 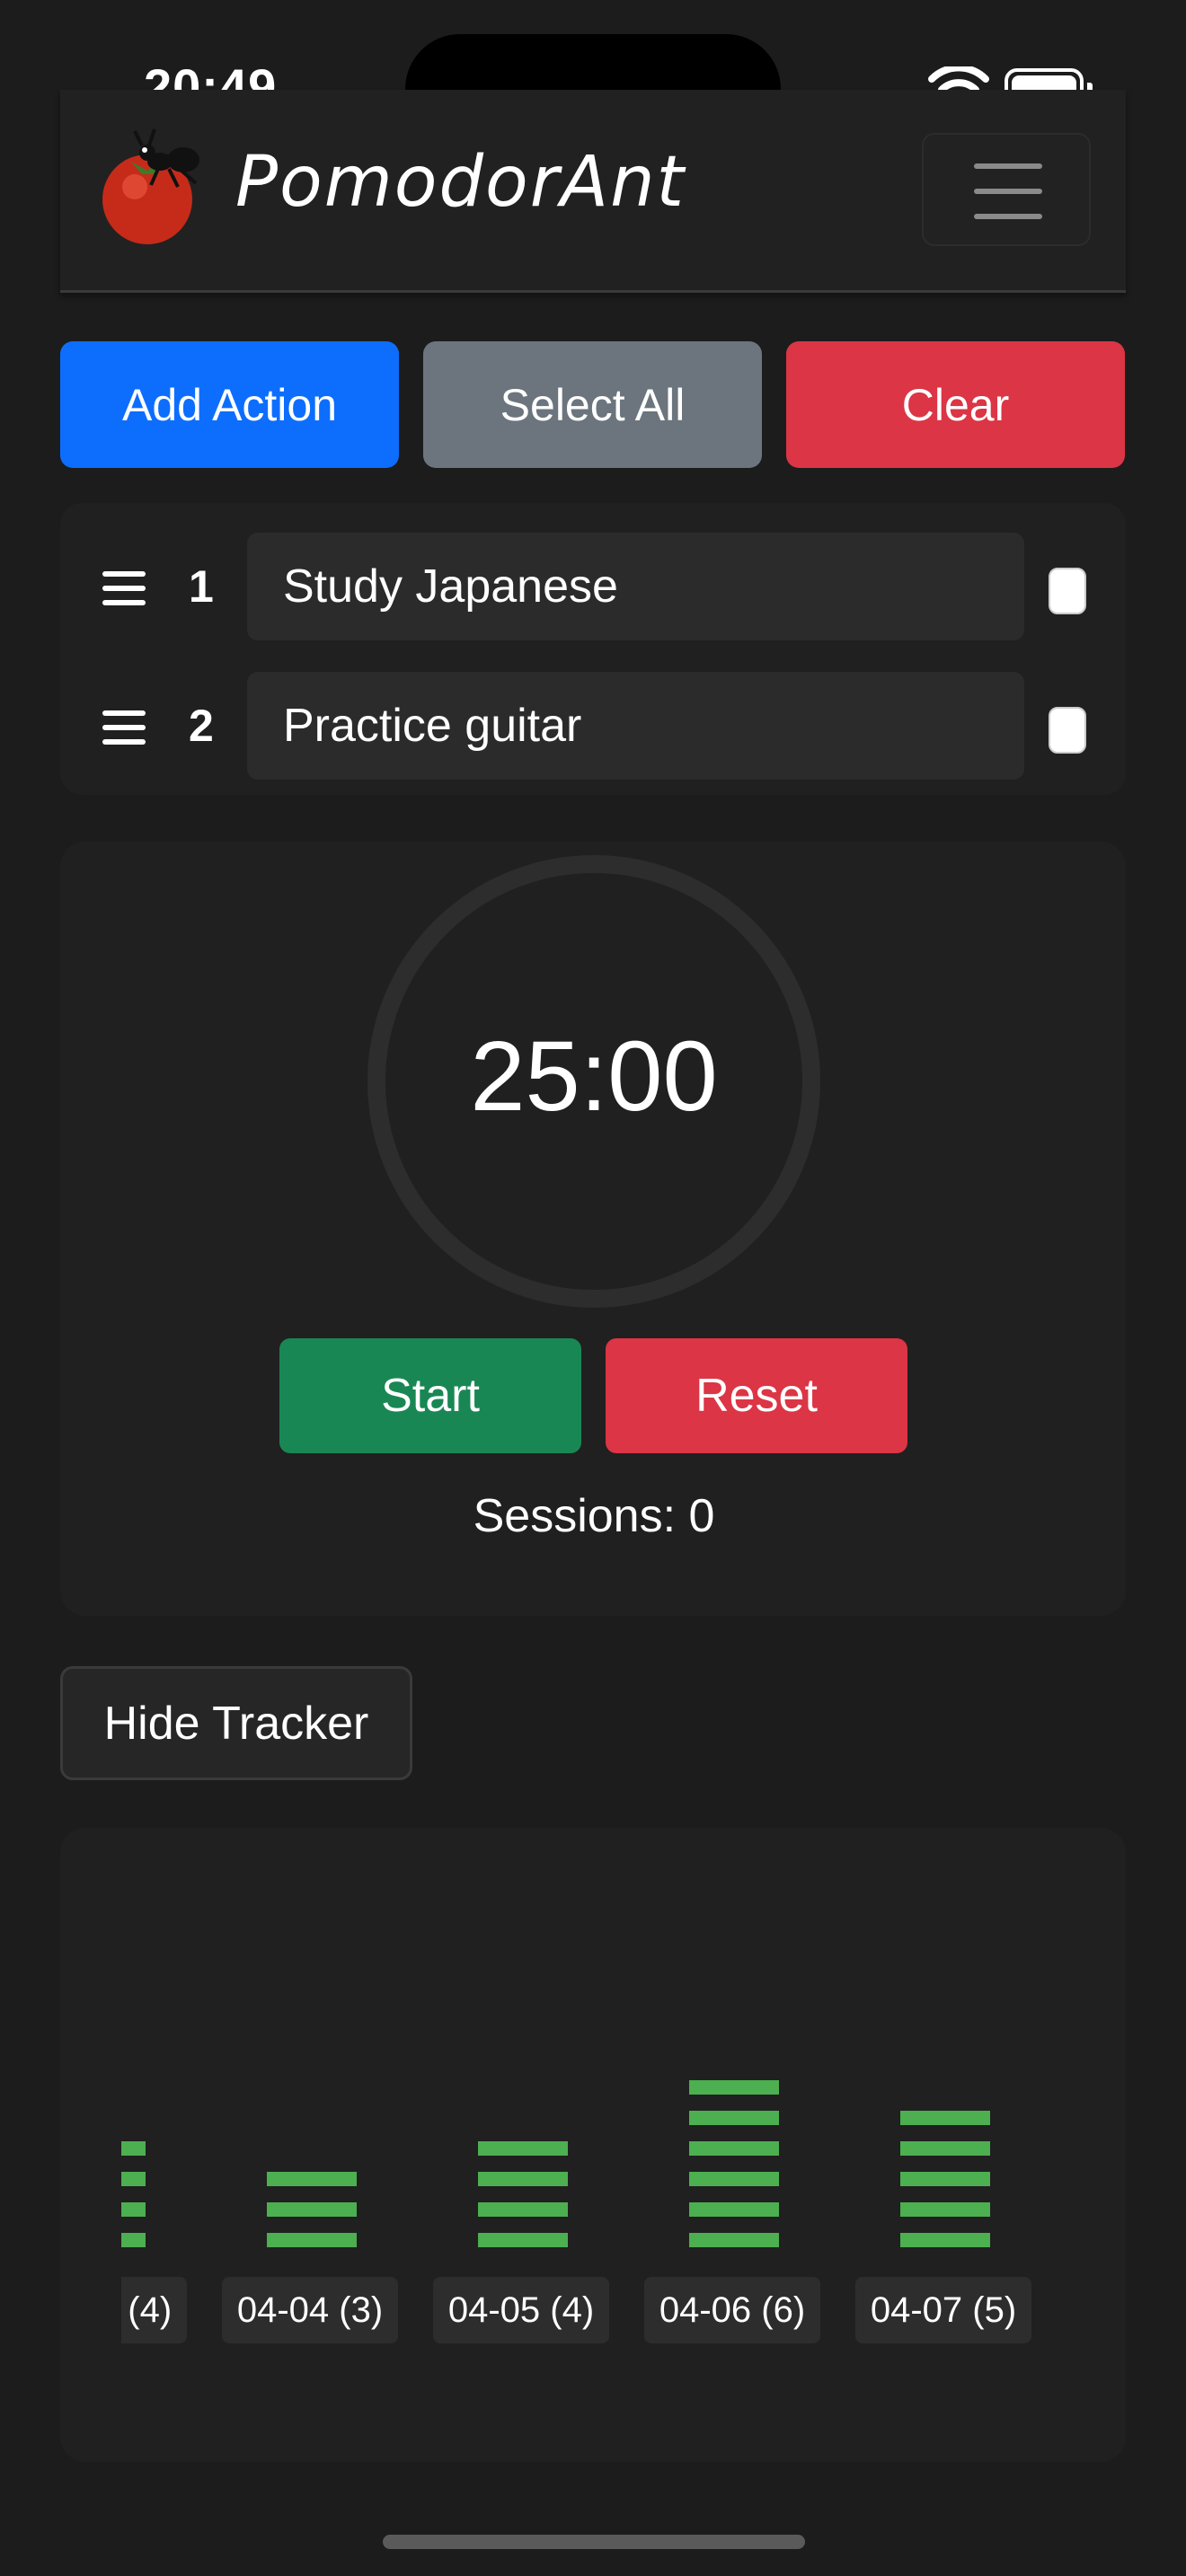 What do you see at coordinates (635, 726) in the screenshot?
I see `task-input: Practice guitar` at bounding box center [635, 726].